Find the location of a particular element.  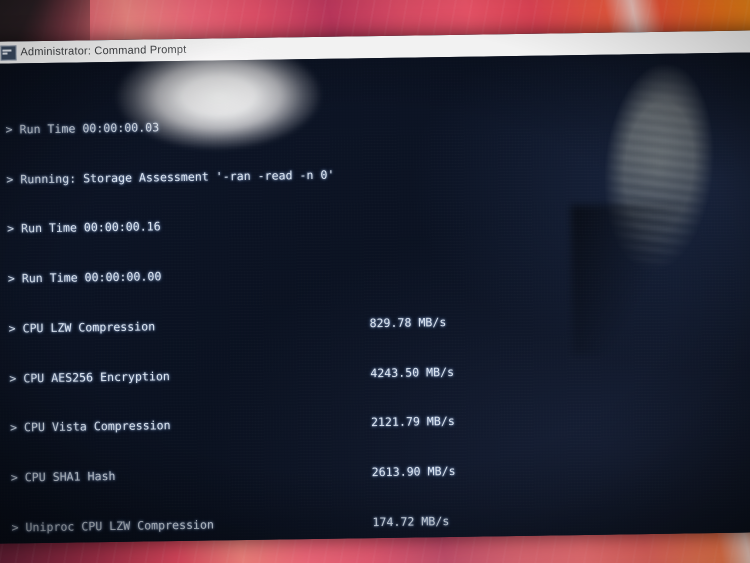

terminal-row: > Run Time 00:00:00.00 is located at coordinates (375, 273).